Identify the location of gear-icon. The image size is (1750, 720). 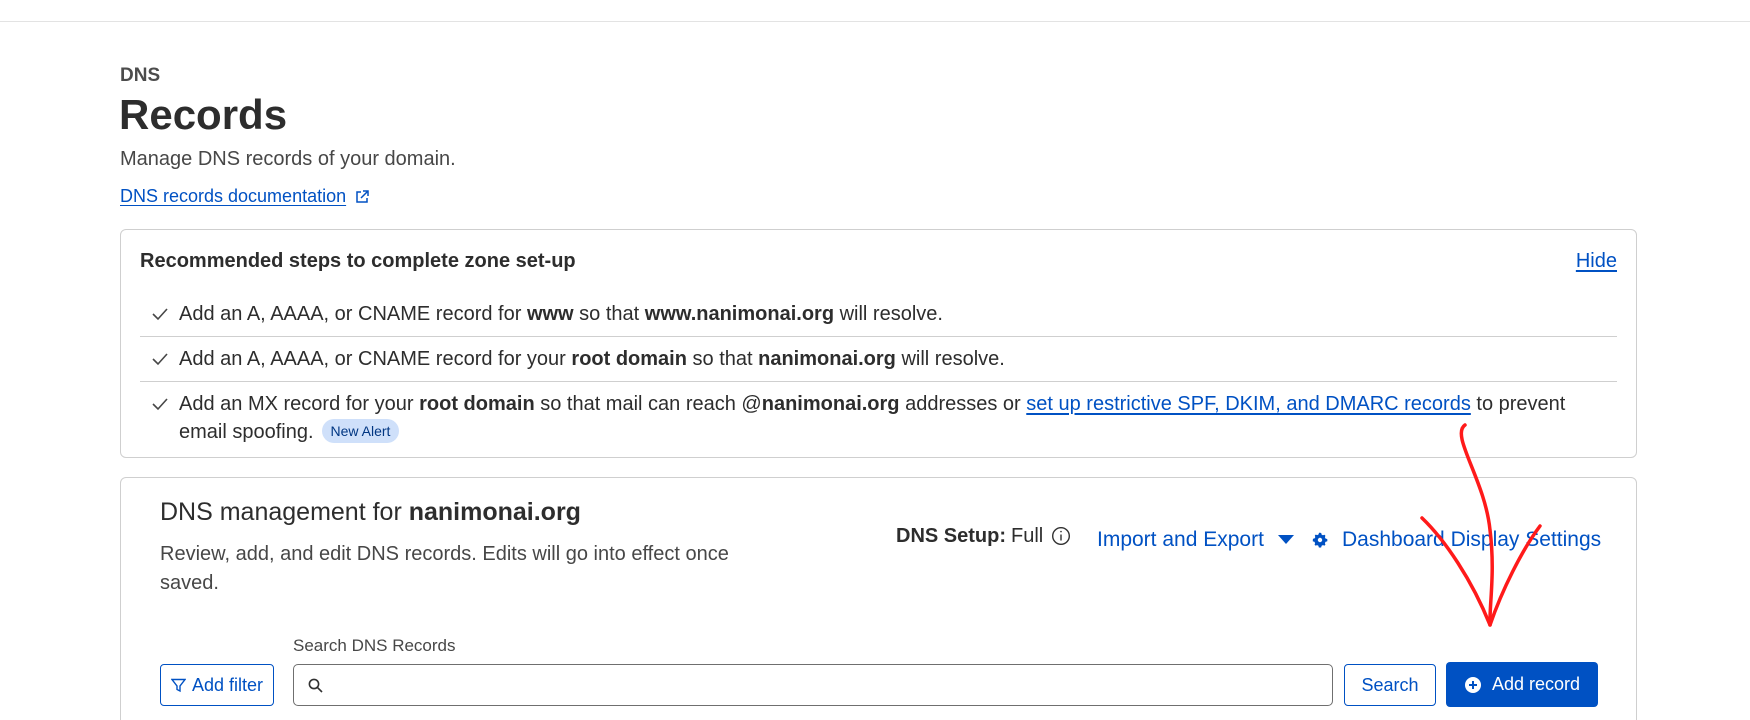
(1320, 540).